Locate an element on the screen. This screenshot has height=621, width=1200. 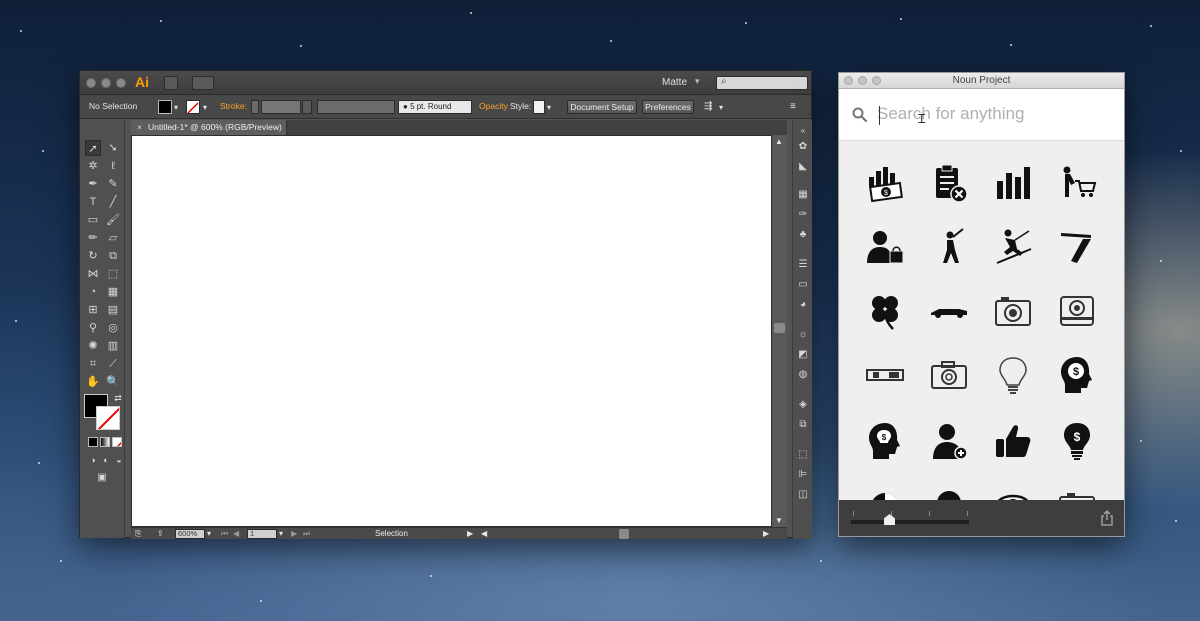
polaroid-camera-icon is located at coordinates (1077, 311).